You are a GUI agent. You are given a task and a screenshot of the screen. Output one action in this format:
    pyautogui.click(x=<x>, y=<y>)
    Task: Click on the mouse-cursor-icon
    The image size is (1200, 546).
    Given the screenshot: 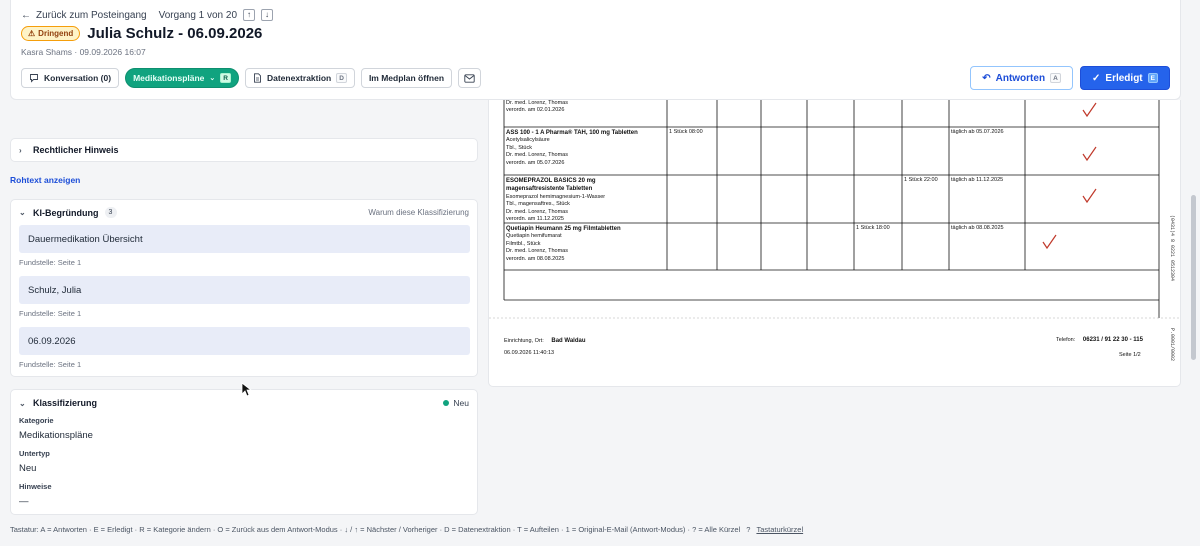 What is the action you would take?
    pyautogui.click(x=246, y=389)
    